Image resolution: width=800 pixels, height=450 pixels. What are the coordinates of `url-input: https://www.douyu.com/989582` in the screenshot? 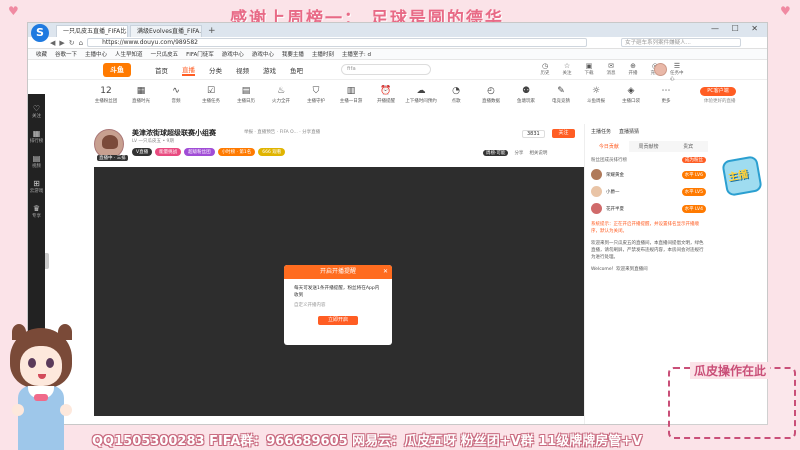 It's located at (337, 42).